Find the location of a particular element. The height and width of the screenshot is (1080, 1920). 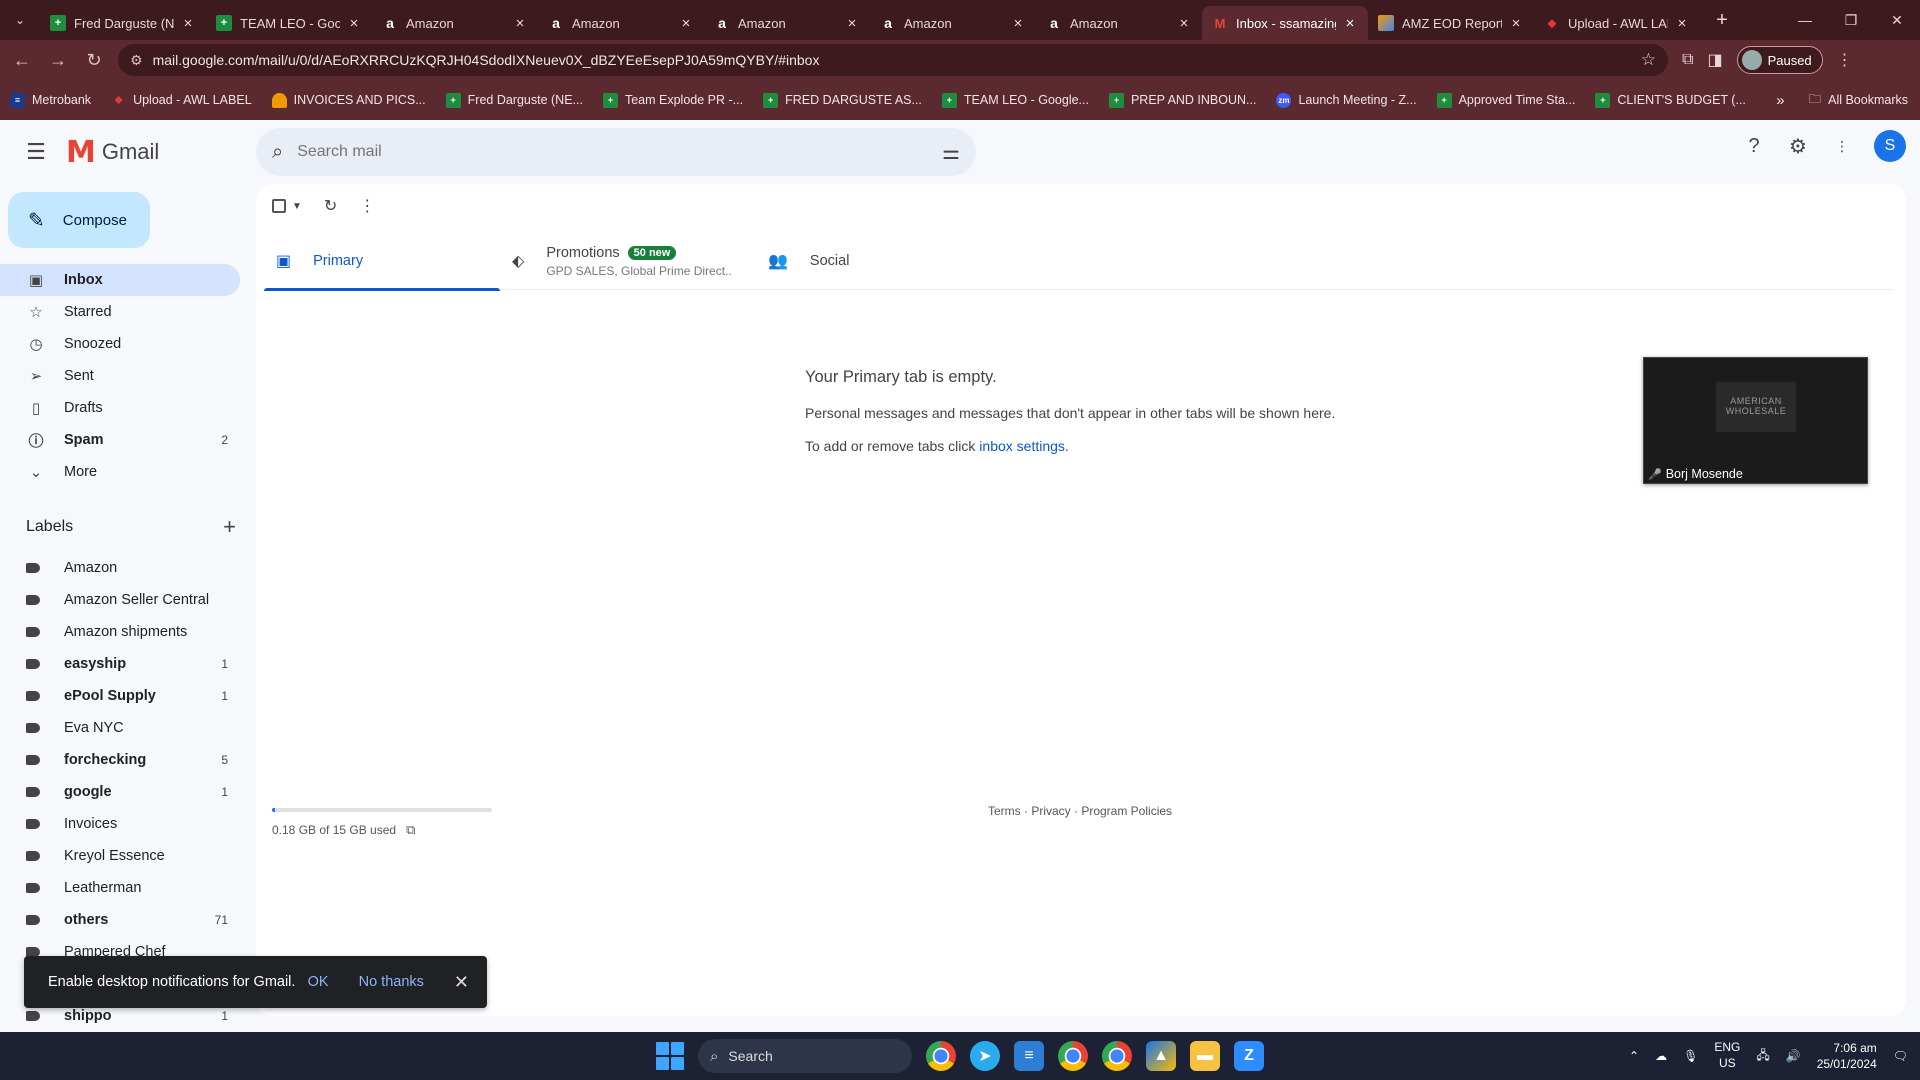

sidebar-item-spam: ⓘ Spam 2 is located at coordinates (120, 440).